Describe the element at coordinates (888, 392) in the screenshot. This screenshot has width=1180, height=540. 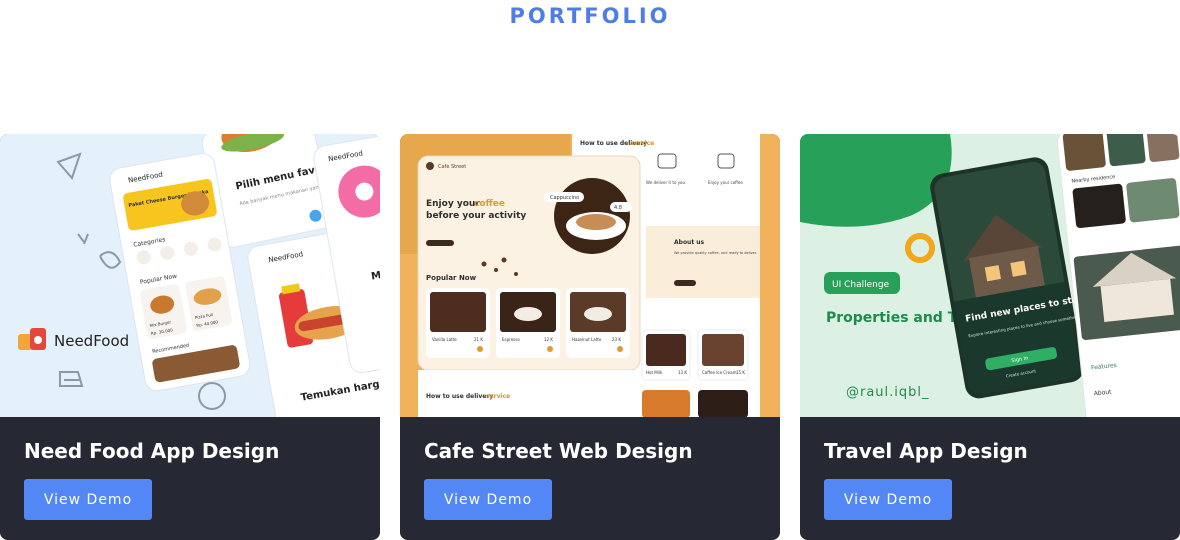
I see `designer-handle: @raul.iqbl_` at that location.